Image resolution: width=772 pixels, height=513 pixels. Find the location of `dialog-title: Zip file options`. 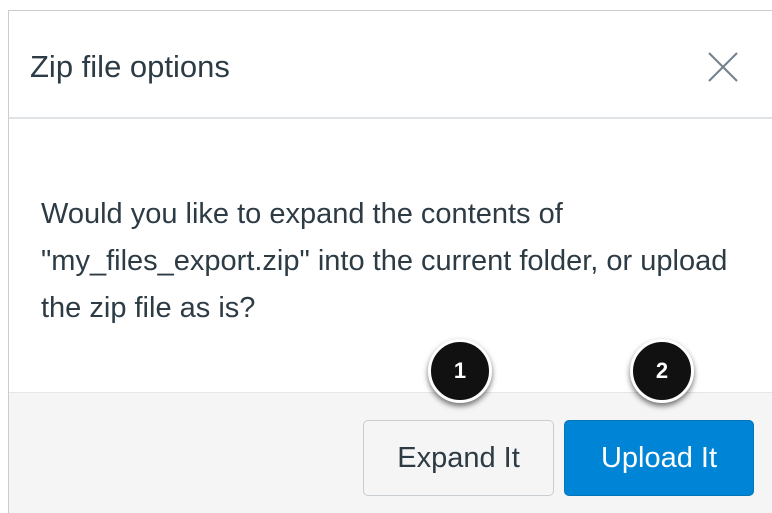

dialog-title: Zip file options is located at coordinates (130, 66).